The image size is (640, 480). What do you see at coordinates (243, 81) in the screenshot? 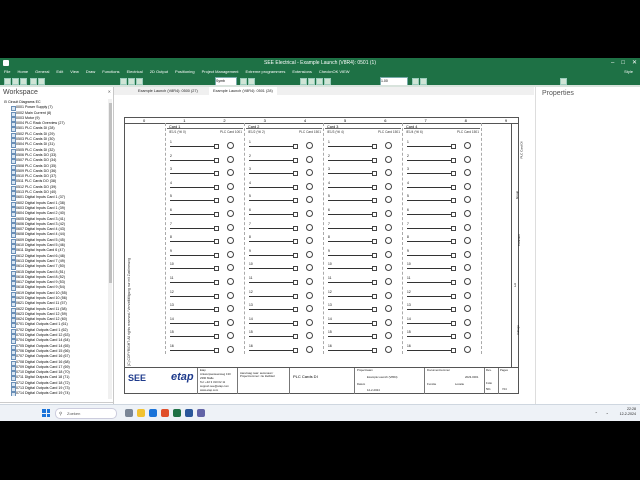
I see `grid-icon` at bounding box center [243, 81].